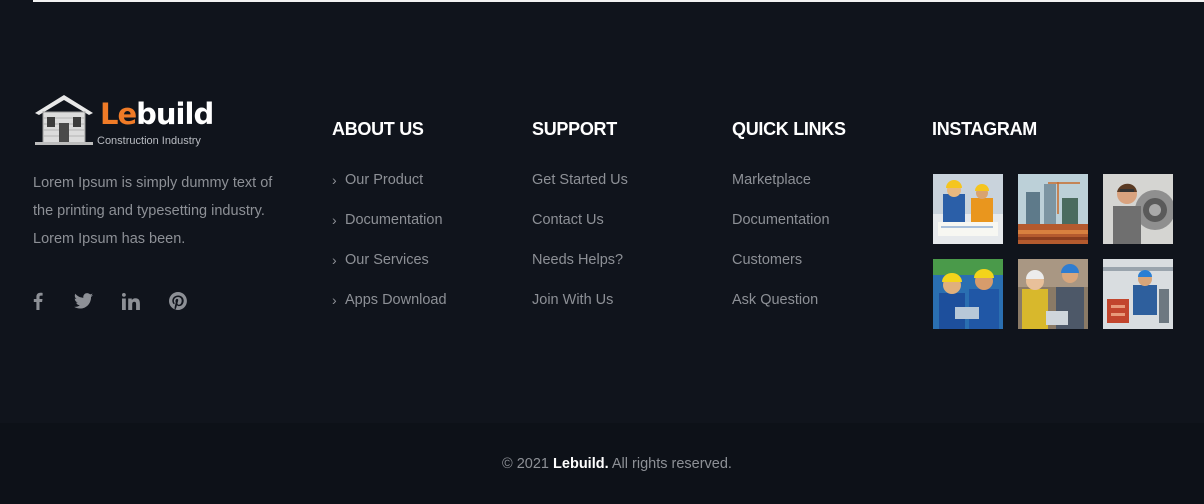 This screenshot has height=504, width=1204. Describe the element at coordinates (389, 269) in the screenshot. I see `footer-link-our-services: › Our Services` at that location.